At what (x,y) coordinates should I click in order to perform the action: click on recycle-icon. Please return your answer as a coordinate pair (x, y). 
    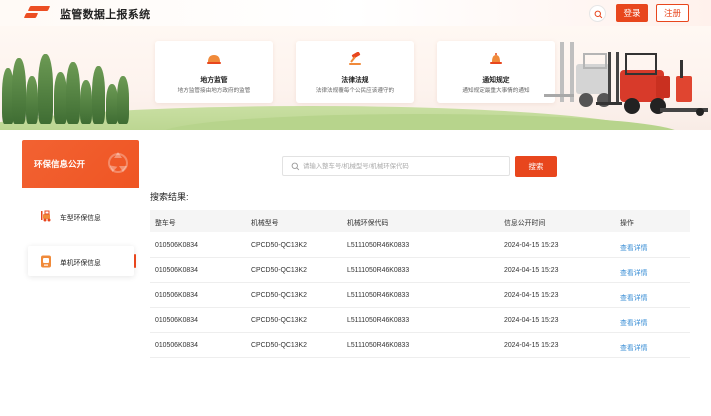
    Looking at the image, I should click on (118, 162).